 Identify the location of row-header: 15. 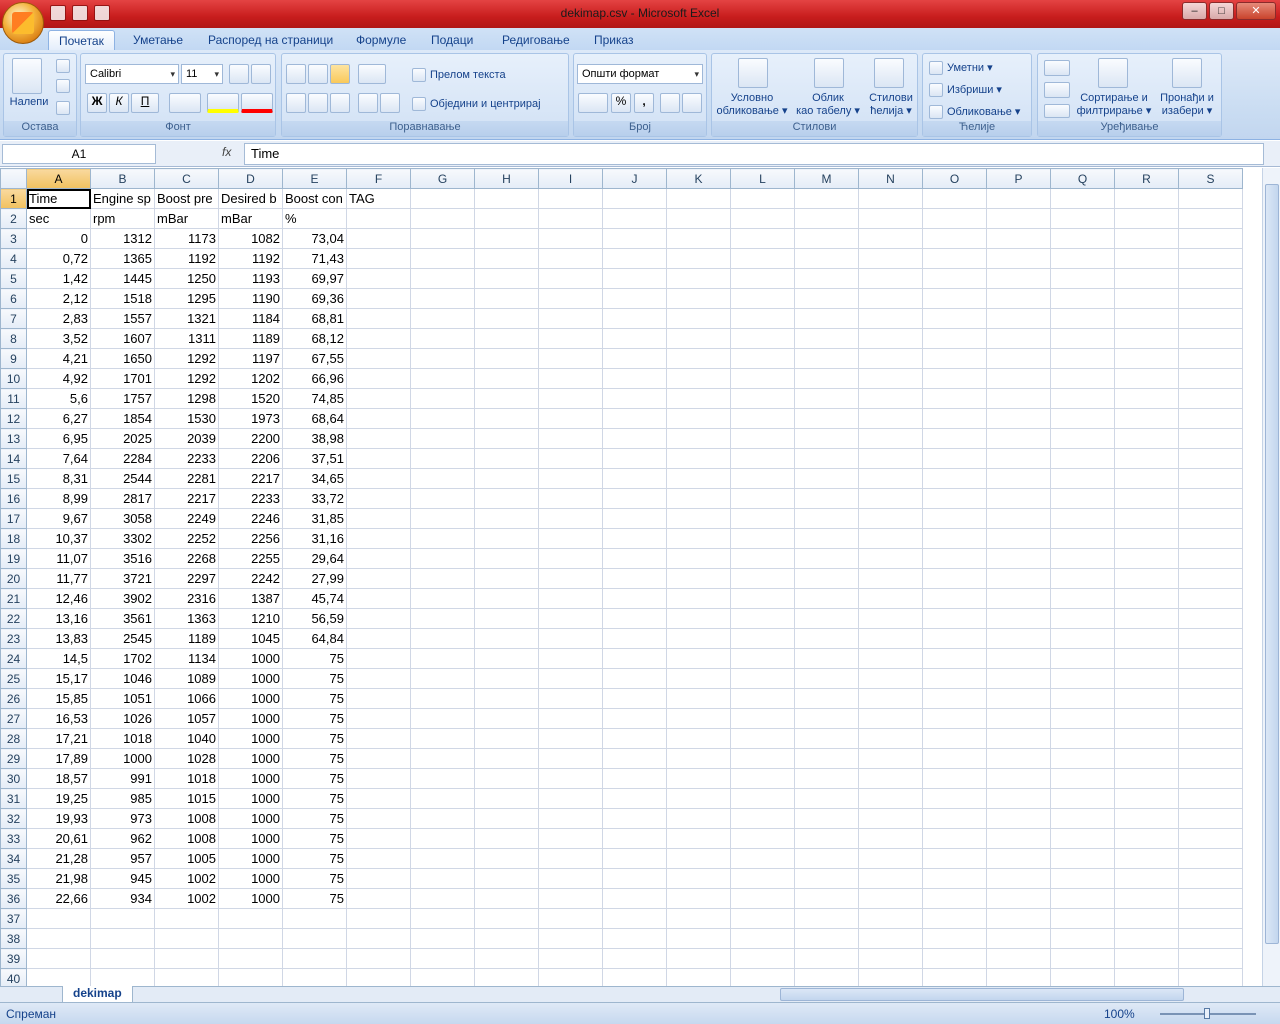
(13, 478).